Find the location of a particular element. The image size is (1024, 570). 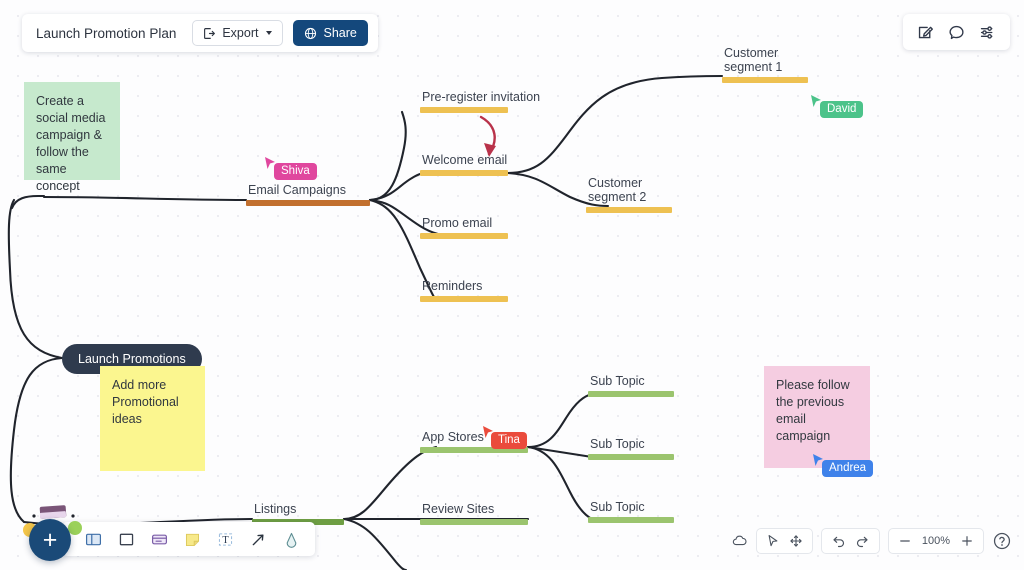

add-button-label: + is located at coordinates (50, 539).